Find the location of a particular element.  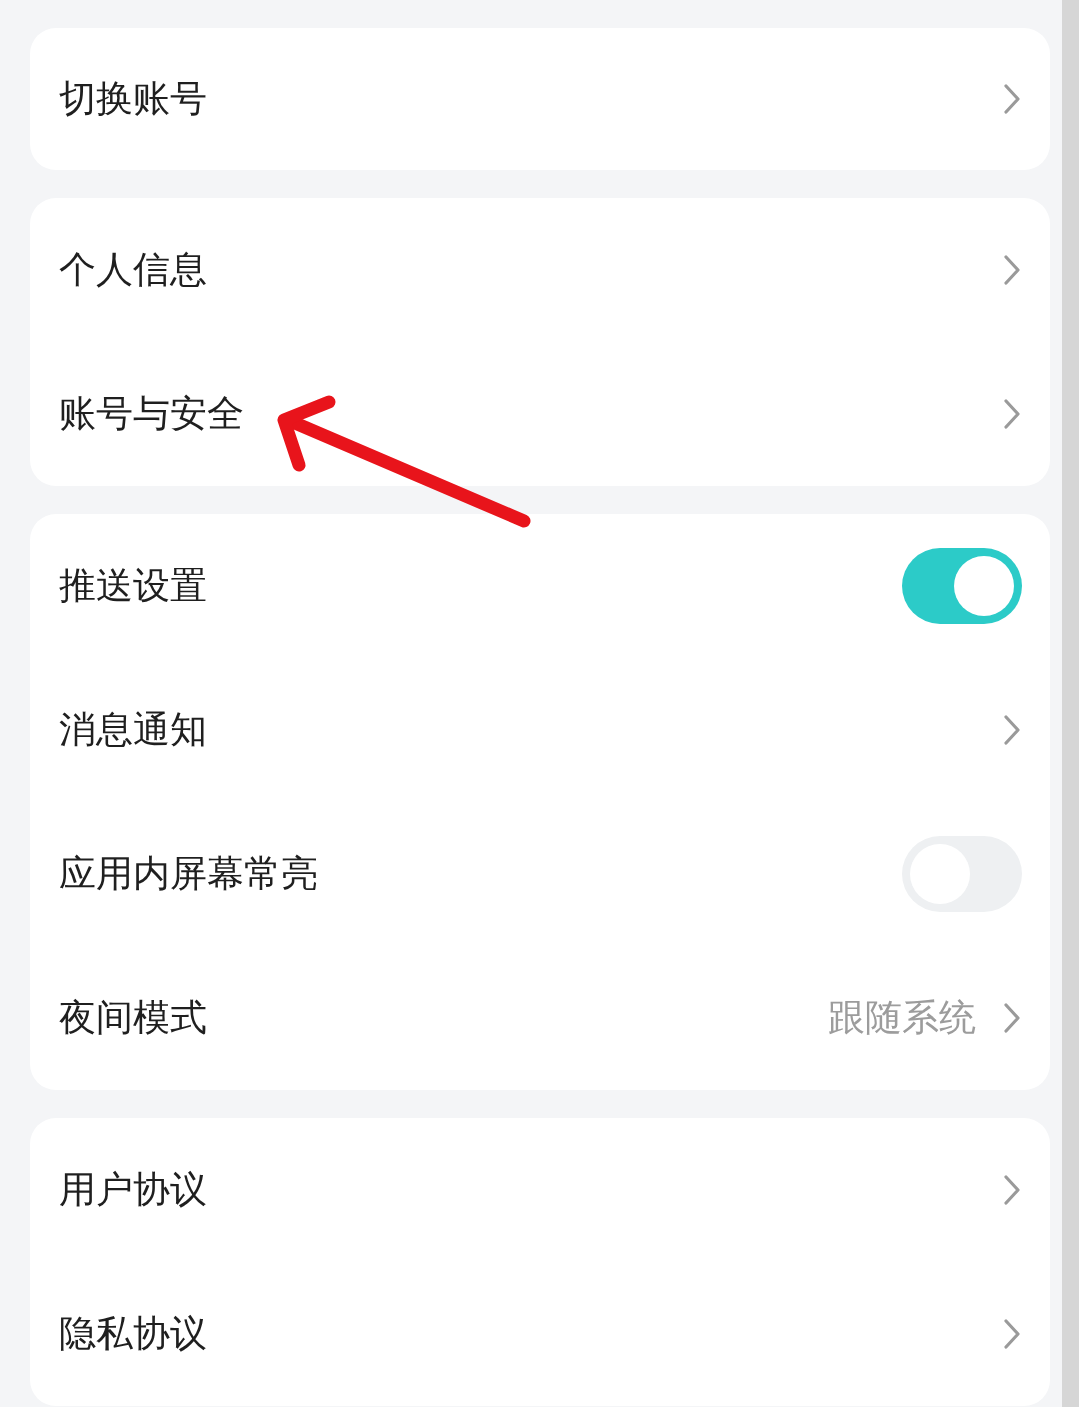

setting-label: 账号与安全 is located at coordinates (152, 414).